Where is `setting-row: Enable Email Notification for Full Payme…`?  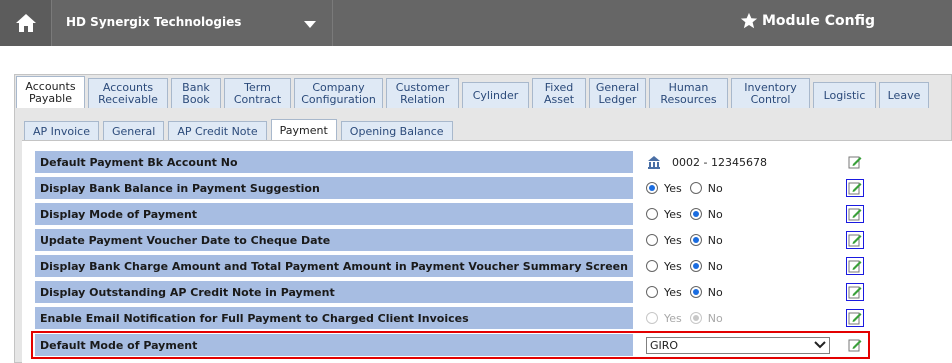 setting-row: Enable Email Notification for Full Payme… is located at coordinates (451, 318).